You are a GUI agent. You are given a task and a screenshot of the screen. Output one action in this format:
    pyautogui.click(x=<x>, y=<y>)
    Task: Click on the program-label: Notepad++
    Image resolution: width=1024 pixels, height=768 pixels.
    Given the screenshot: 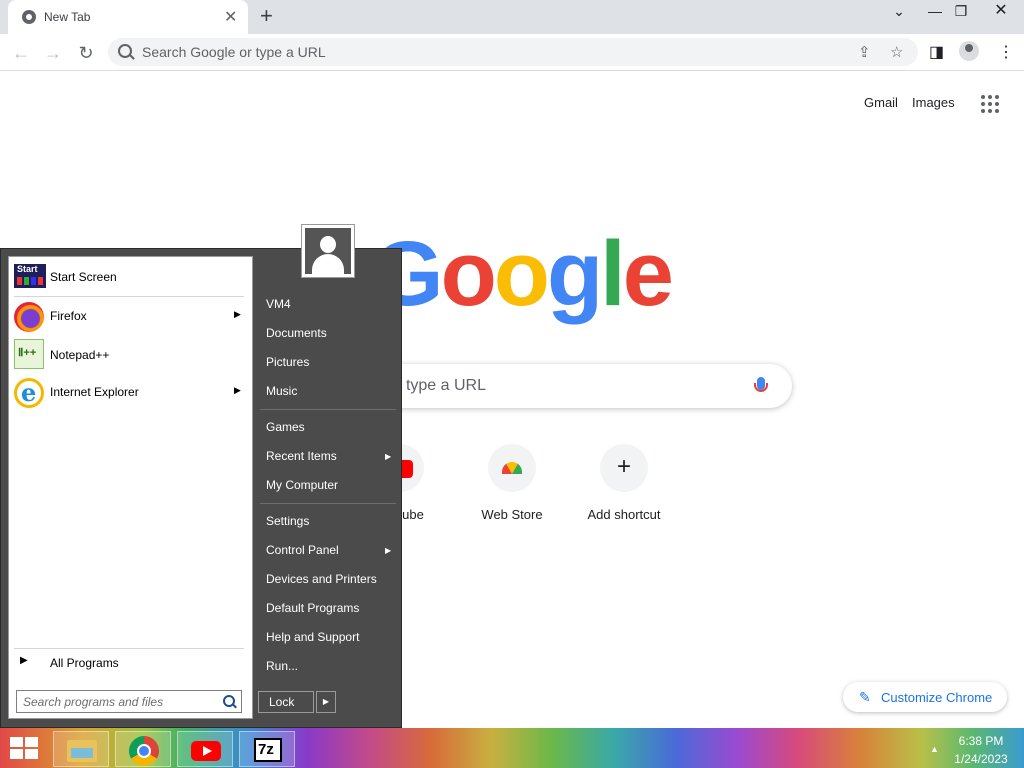 What is the action you would take?
    pyautogui.click(x=80, y=355)
    